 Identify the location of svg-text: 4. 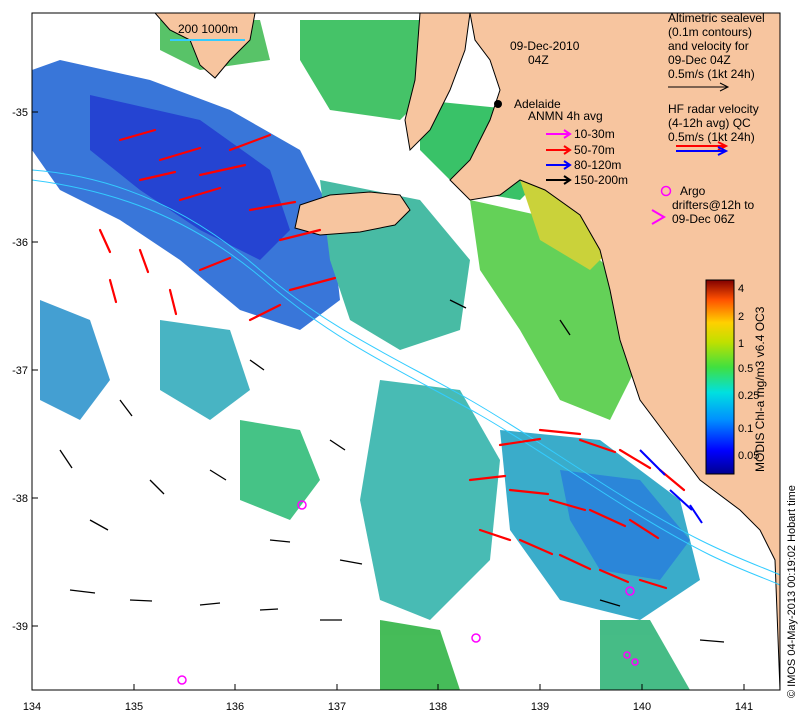
(741, 289).